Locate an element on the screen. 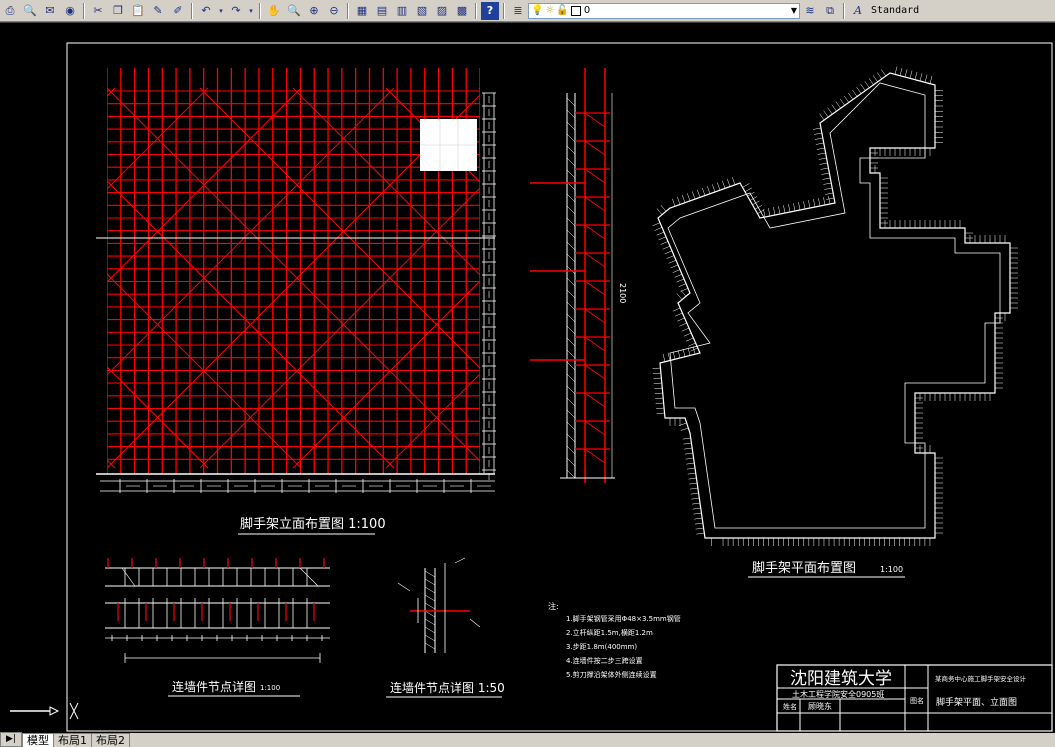  sheet-set-icon: ▧ is located at coordinates (422, 11).